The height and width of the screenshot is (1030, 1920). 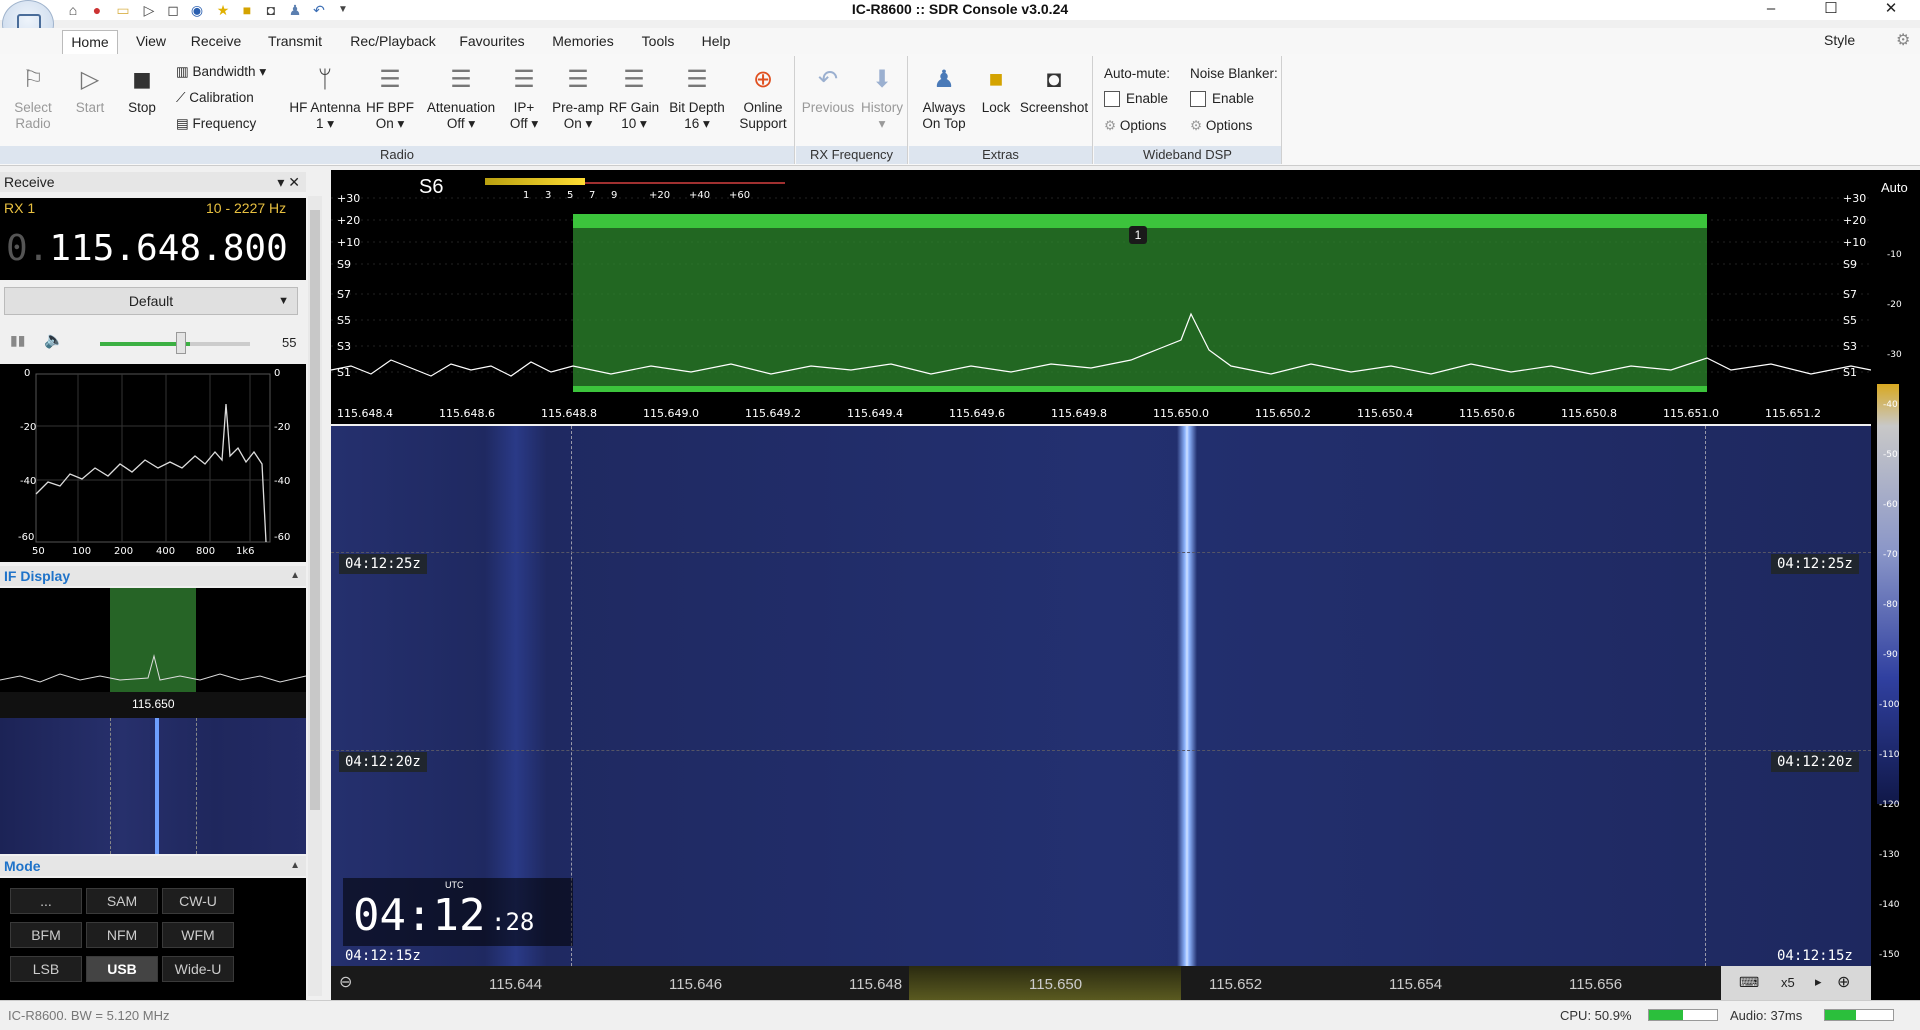 I want to click on keyboard-icon: ⌨, so click(x=1749, y=982).